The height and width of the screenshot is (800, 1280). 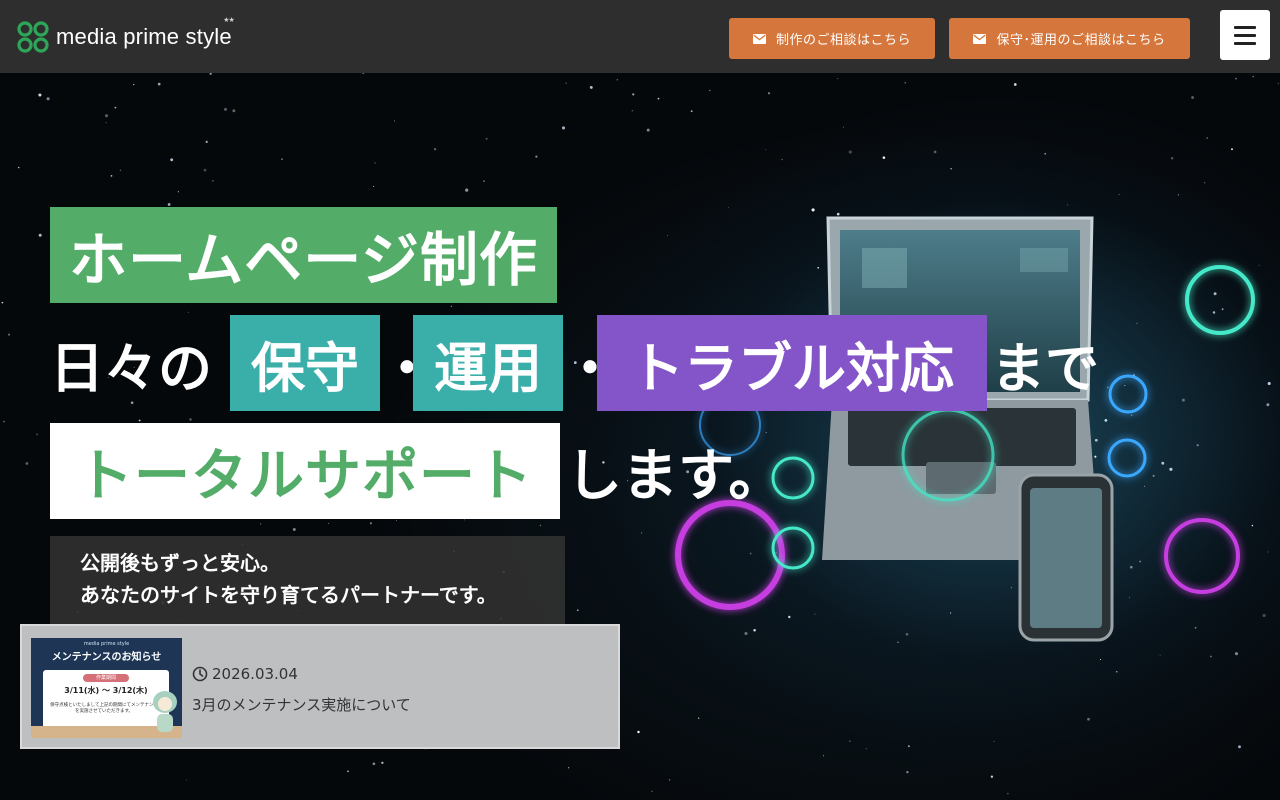 I want to click on subcopy-line-1: 公開後もずっと安心。, so click(x=180, y=563).